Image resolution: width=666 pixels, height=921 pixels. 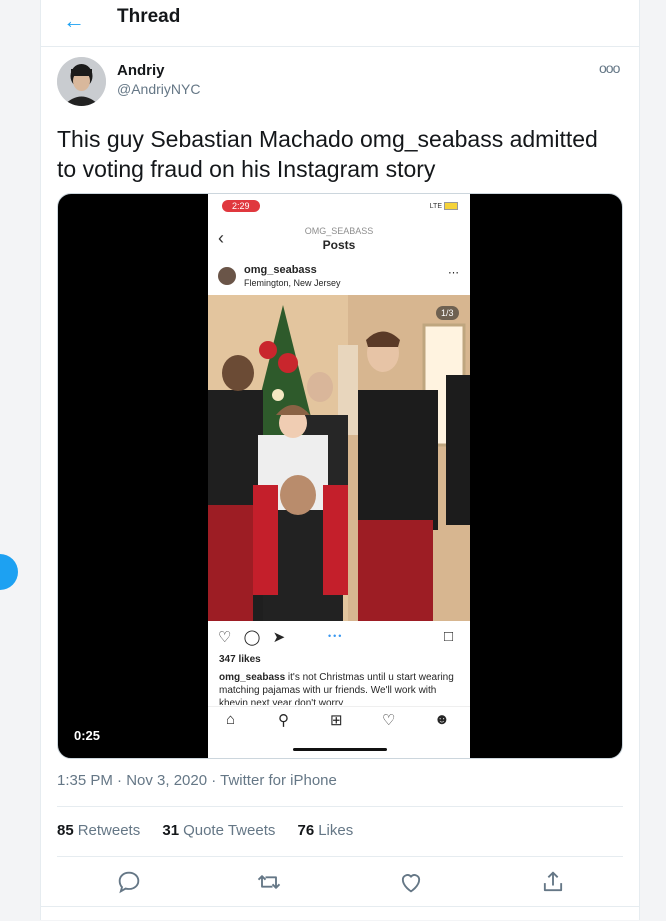 I want to click on share-icon, so click(x=553, y=881).